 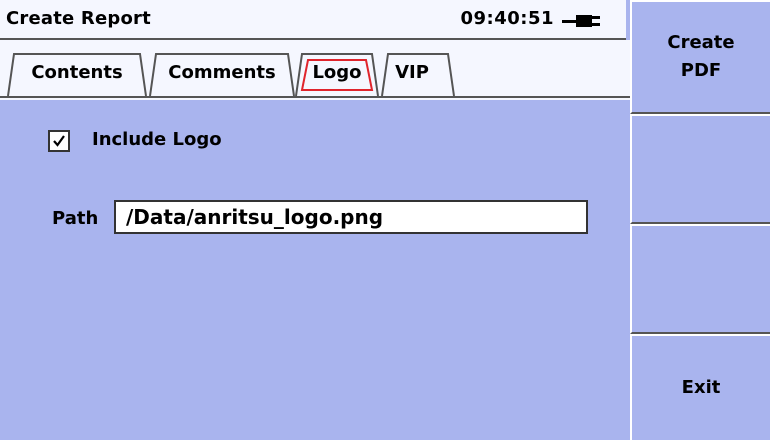 I want to click on create-pdf-line1: Create, so click(x=701, y=42).